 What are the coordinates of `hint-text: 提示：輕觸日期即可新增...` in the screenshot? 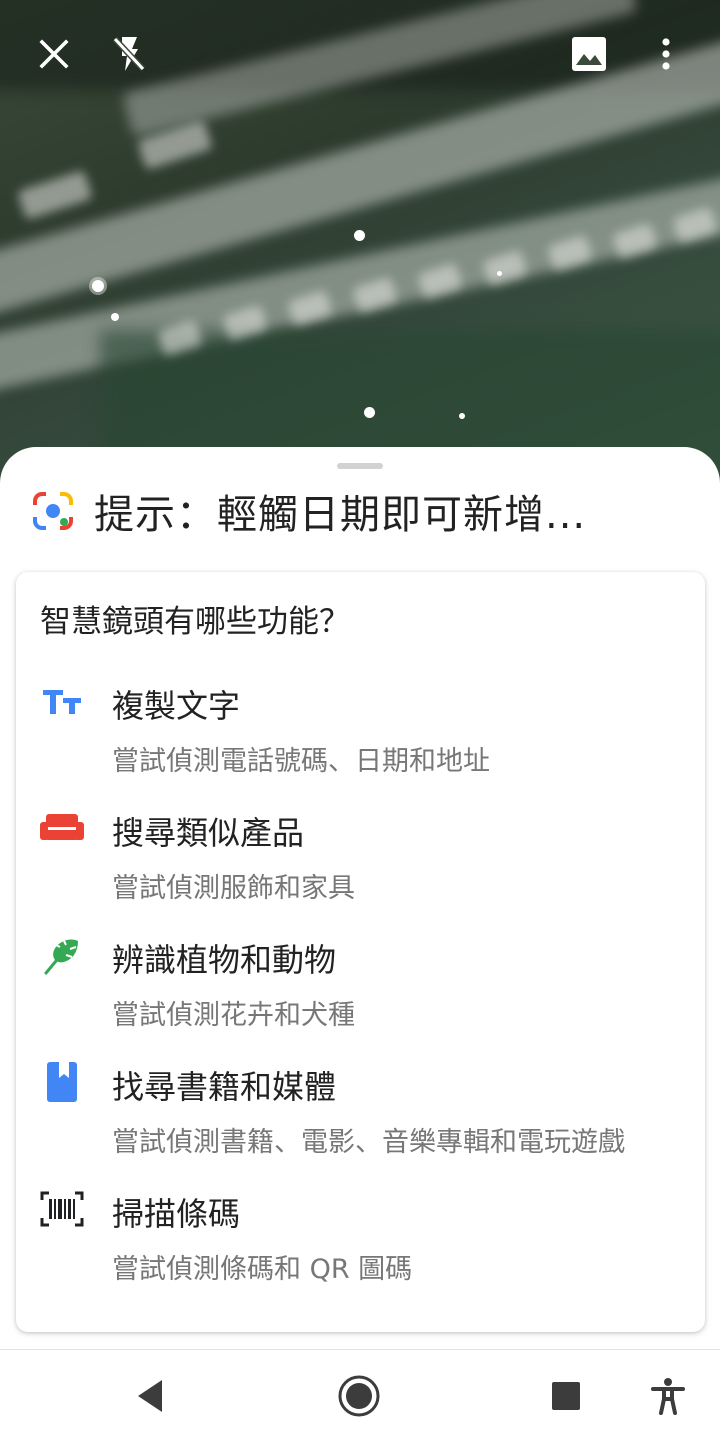 It's located at (340, 515).